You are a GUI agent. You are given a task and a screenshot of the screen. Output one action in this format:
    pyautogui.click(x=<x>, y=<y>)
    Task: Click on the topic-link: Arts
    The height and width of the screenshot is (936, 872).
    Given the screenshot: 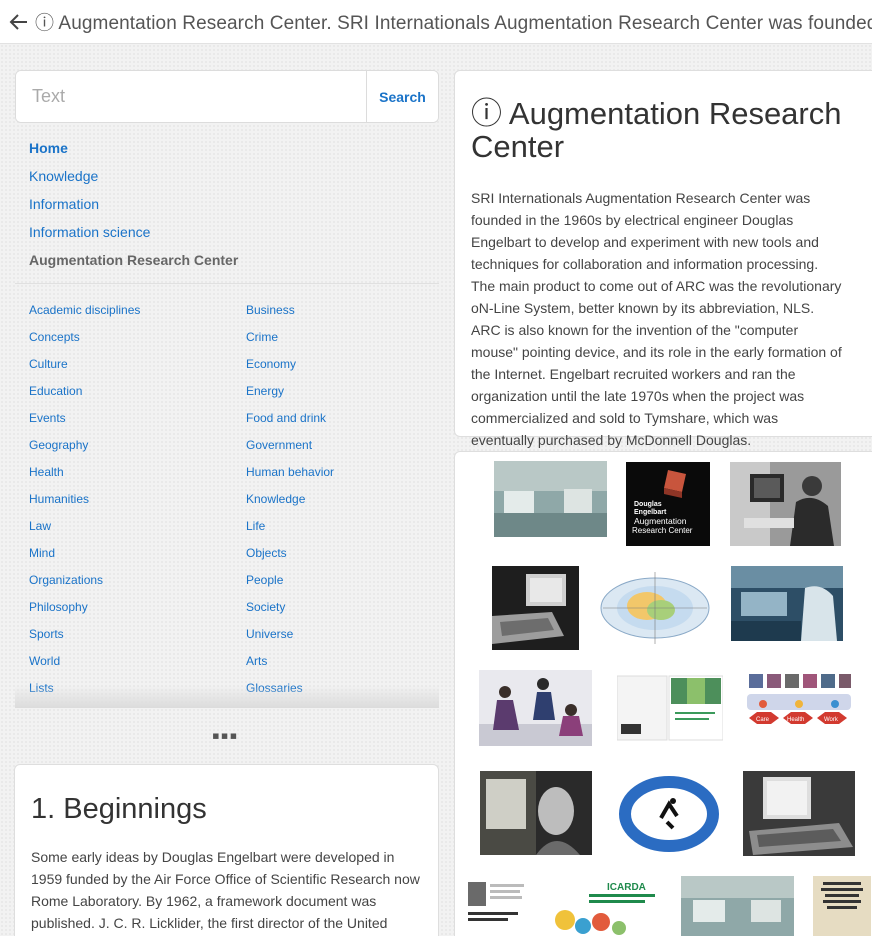 What is the action you would take?
    pyautogui.click(x=342, y=662)
    